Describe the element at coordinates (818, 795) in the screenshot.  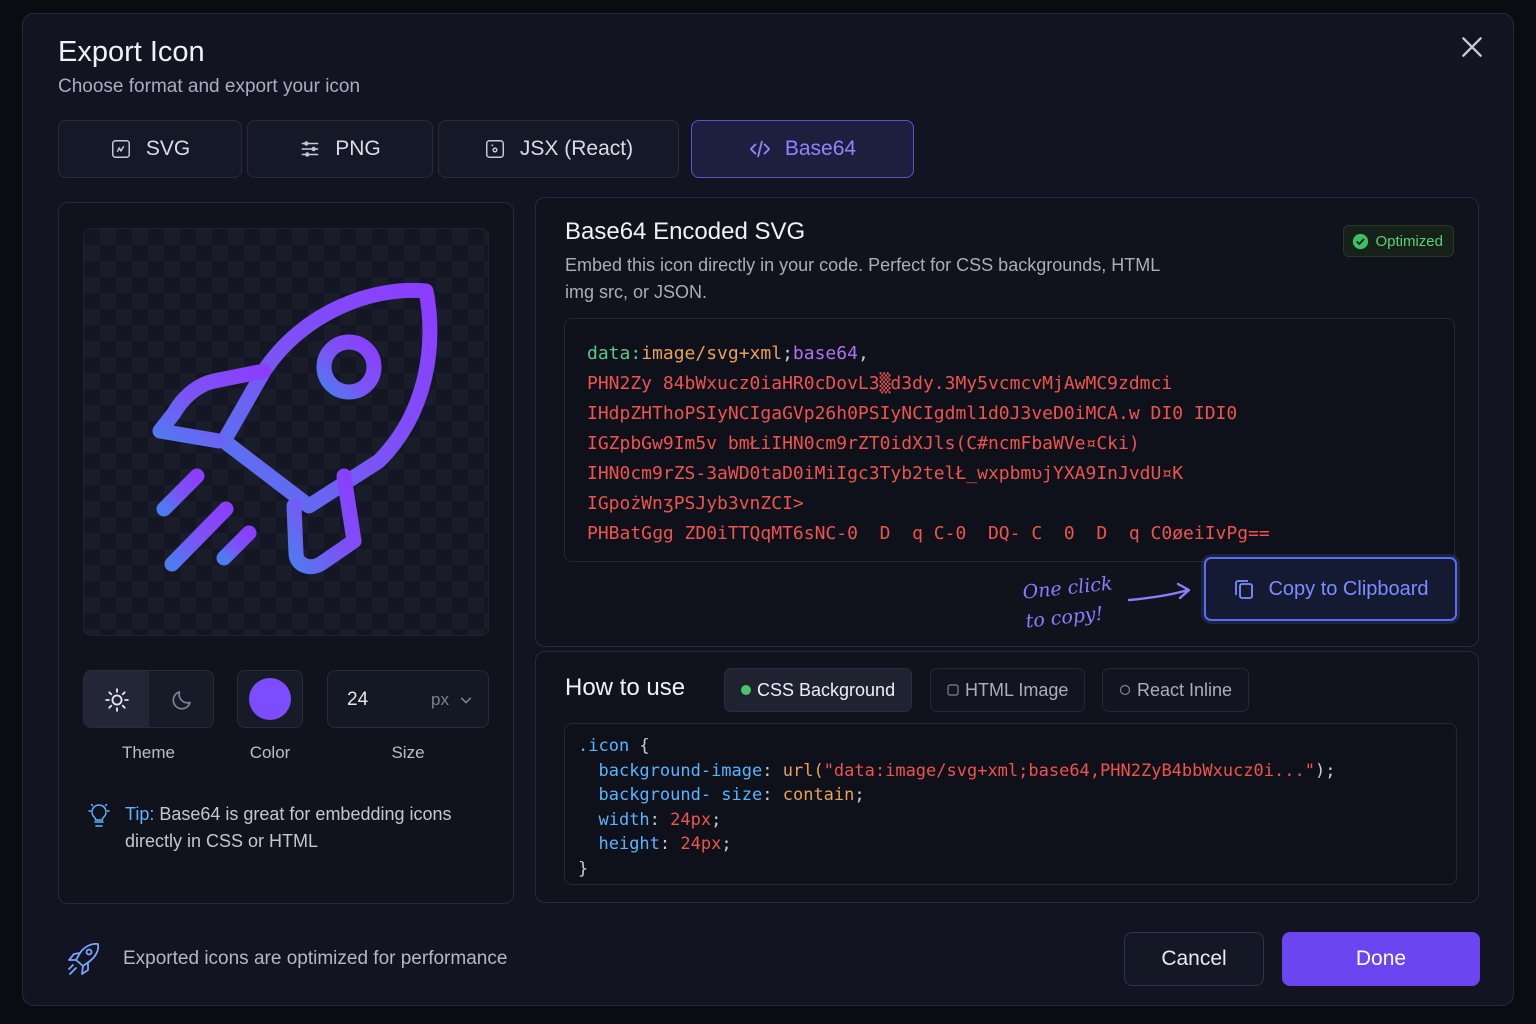
I see `code-keyword-value: contain` at that location.